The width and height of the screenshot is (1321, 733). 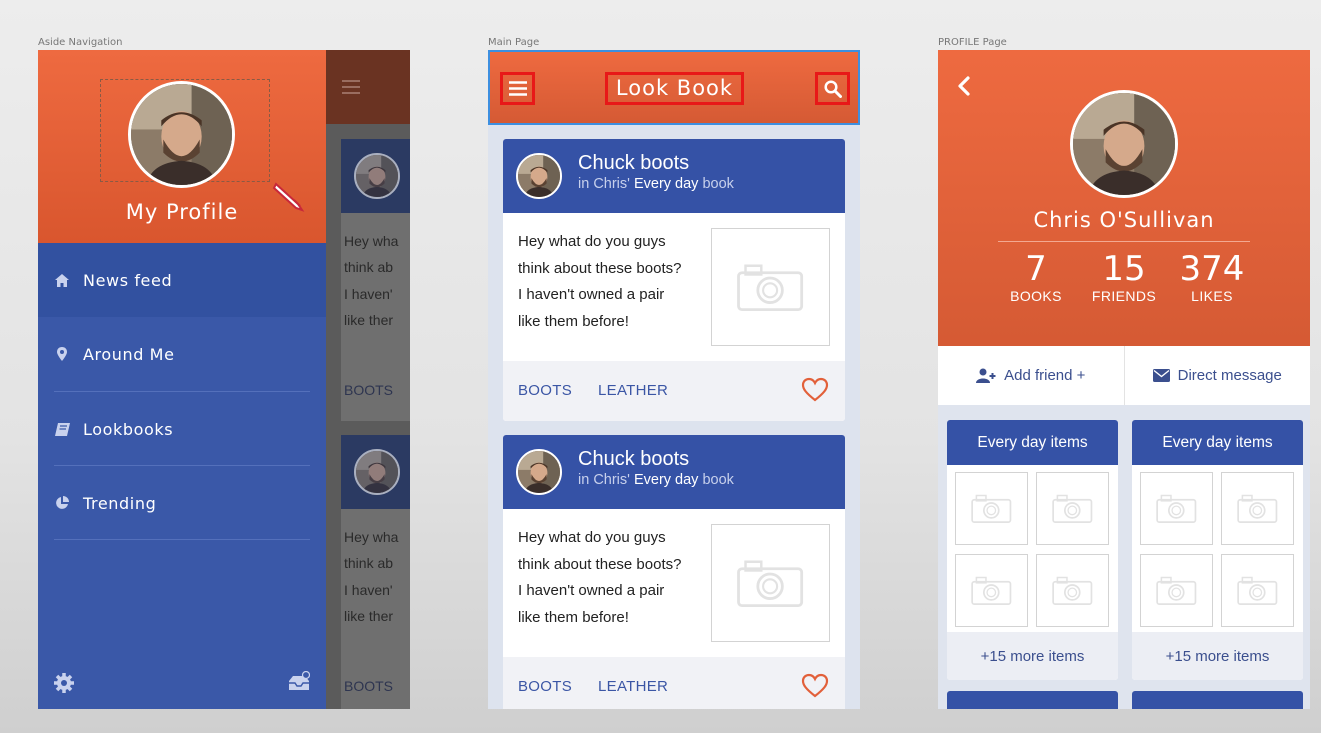 What do you see at coordinates (182, 539) in the screenshot?
I see `nav-divider` at bounding box center [182, 539].